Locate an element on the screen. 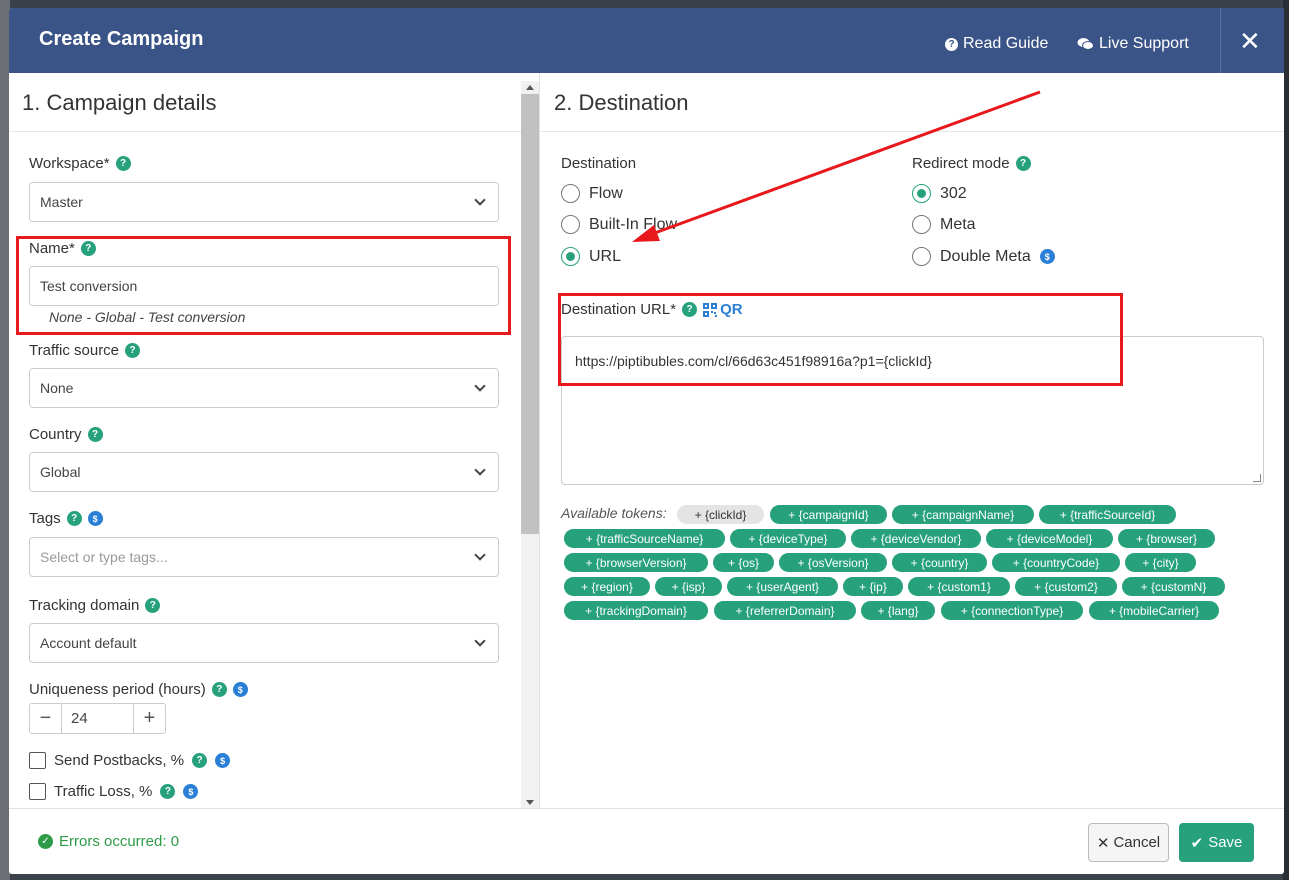  radio-double-meta is located at coordinates (921, 256).